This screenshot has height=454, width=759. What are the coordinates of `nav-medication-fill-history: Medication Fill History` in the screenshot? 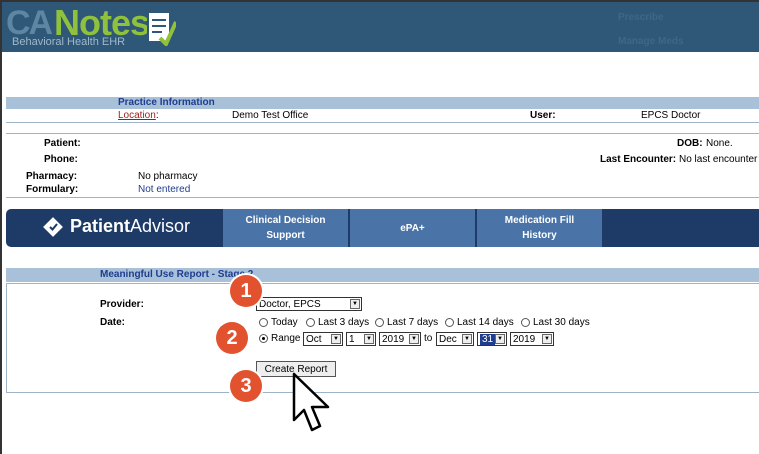 It's located at (539, 228).